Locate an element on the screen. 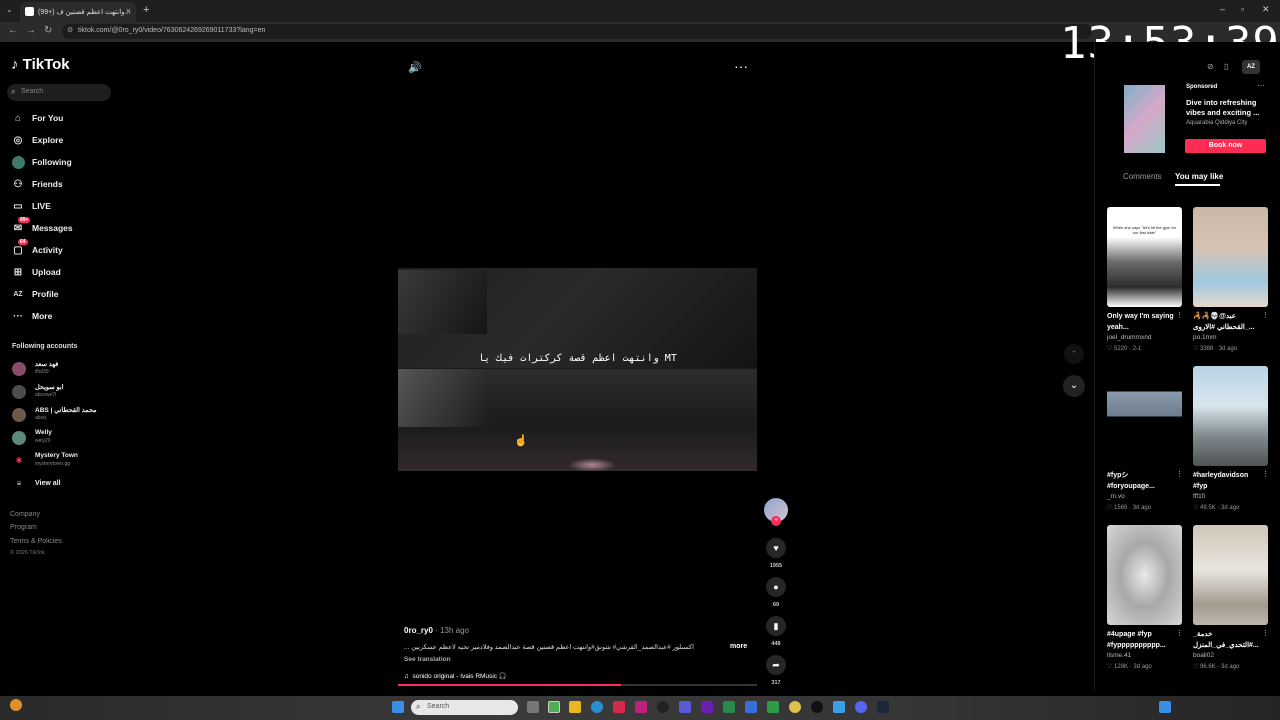 Image resolution: width=1280 pixels, height=720 pixels. share-button: ➦ is located at coordinates (776, 665).